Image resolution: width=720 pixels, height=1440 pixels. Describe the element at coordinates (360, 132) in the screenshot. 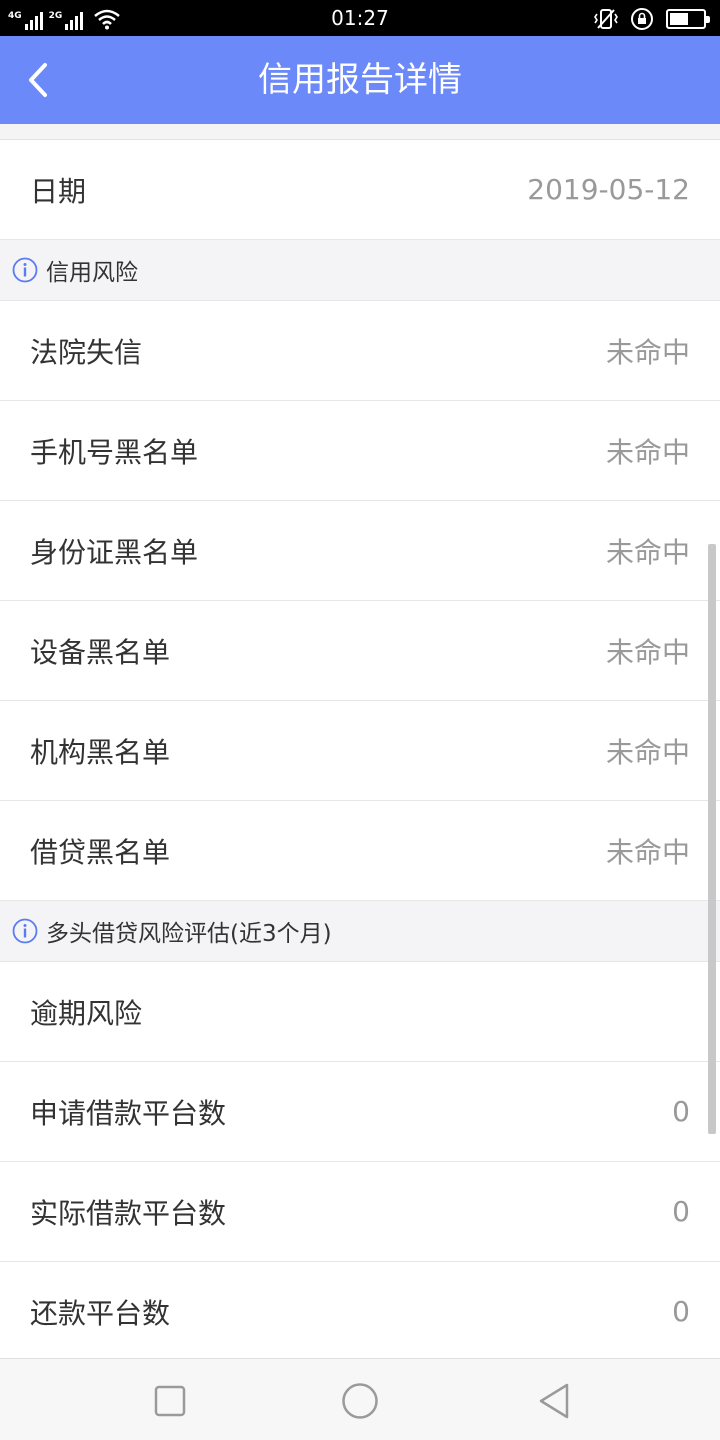

I see `top-divider` at that location.